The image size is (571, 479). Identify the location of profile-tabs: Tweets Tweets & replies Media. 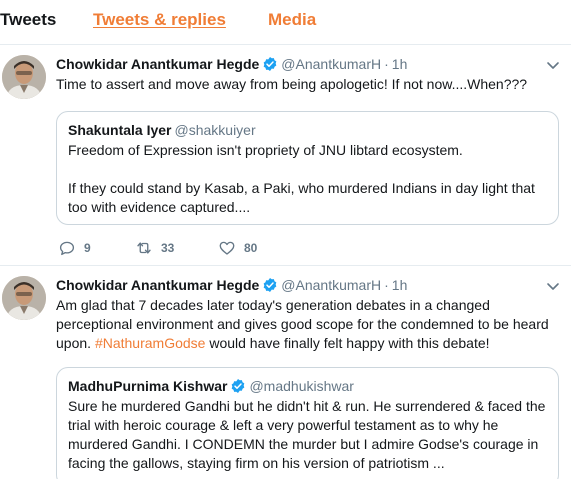
(285, 22).